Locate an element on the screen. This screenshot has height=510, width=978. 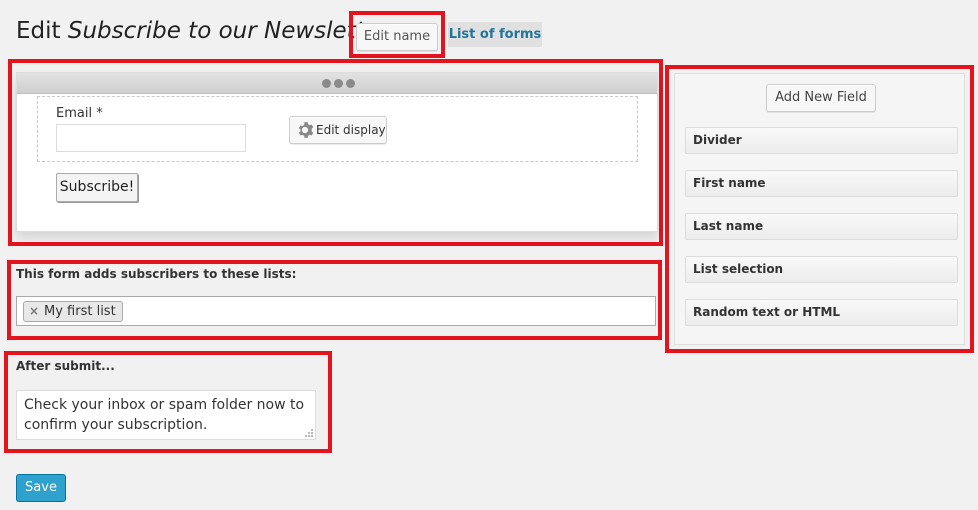
lists-select: × My first list is located at coordinates (336, 311).